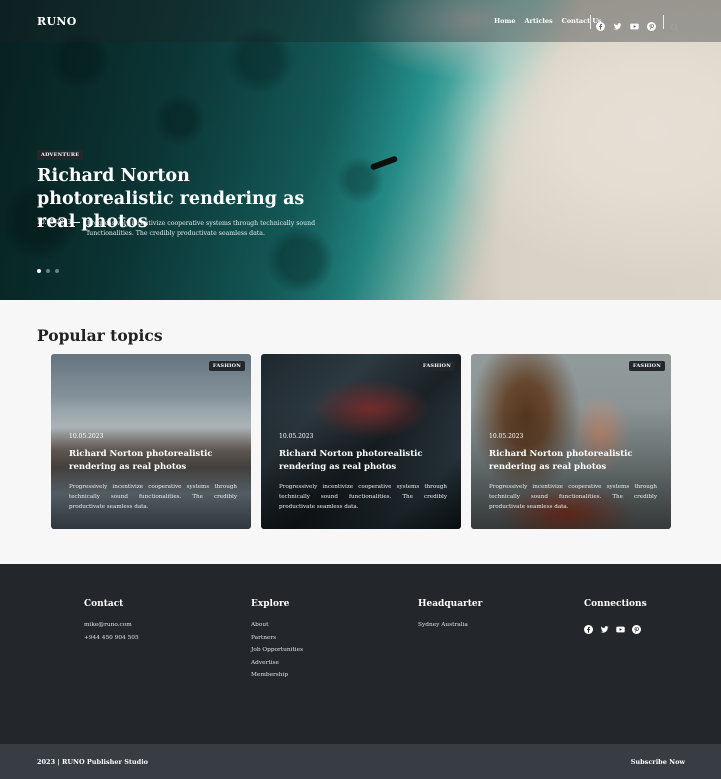  I want to click on nav-home: Home, so click(505, 21).